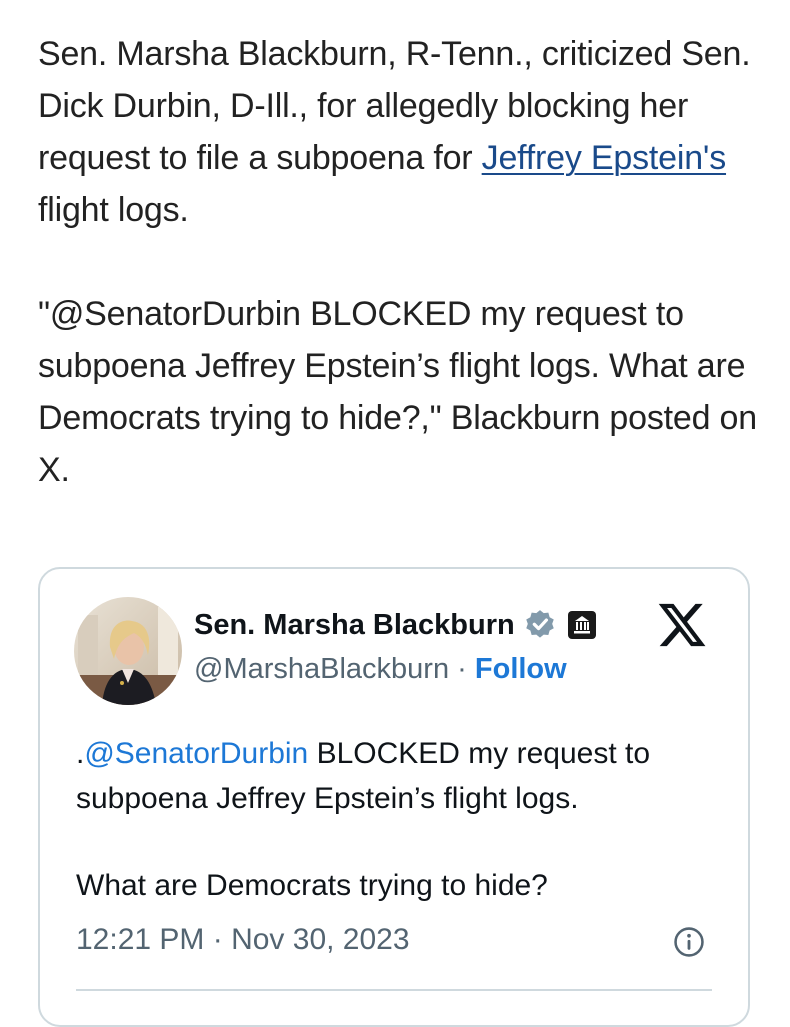  I want to click on card-divider, so click(394, 990).